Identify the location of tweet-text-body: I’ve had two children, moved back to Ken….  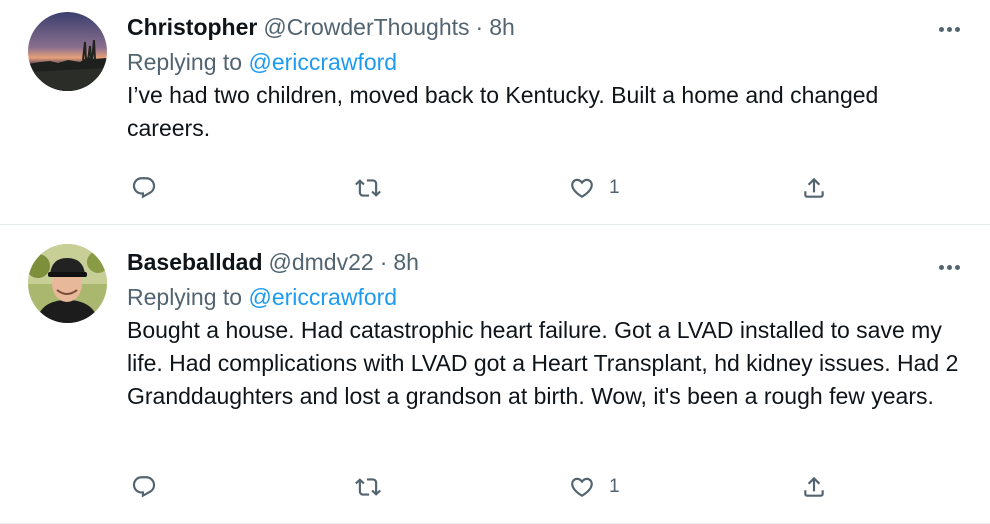
(503, 111).